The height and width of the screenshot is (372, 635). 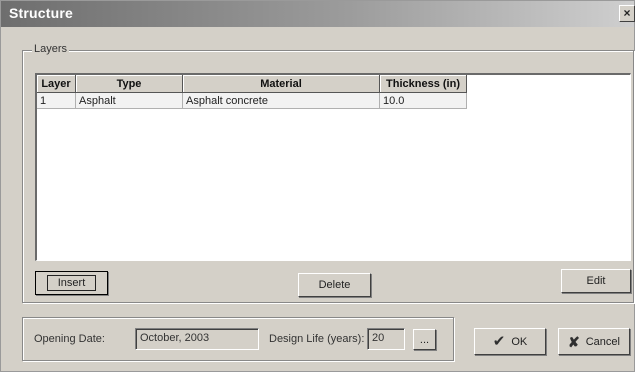 I want to click on table-row: 1 Asphalt Asphalt concrete 10.0, so click(x=252, y=100).